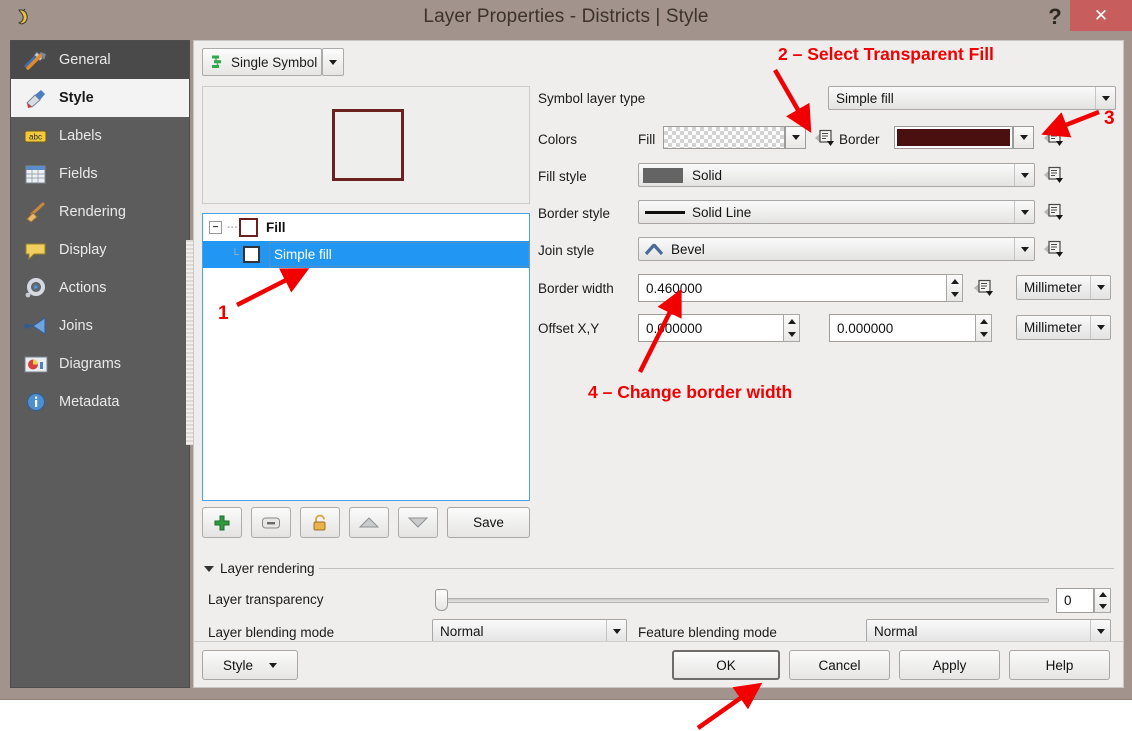 The image size is (1132, 731). What do you see at coordinates (1063, 287) in the screenshot?
I see `border-width-unit-select: Millimeter` at bounding box center [1063, 287].